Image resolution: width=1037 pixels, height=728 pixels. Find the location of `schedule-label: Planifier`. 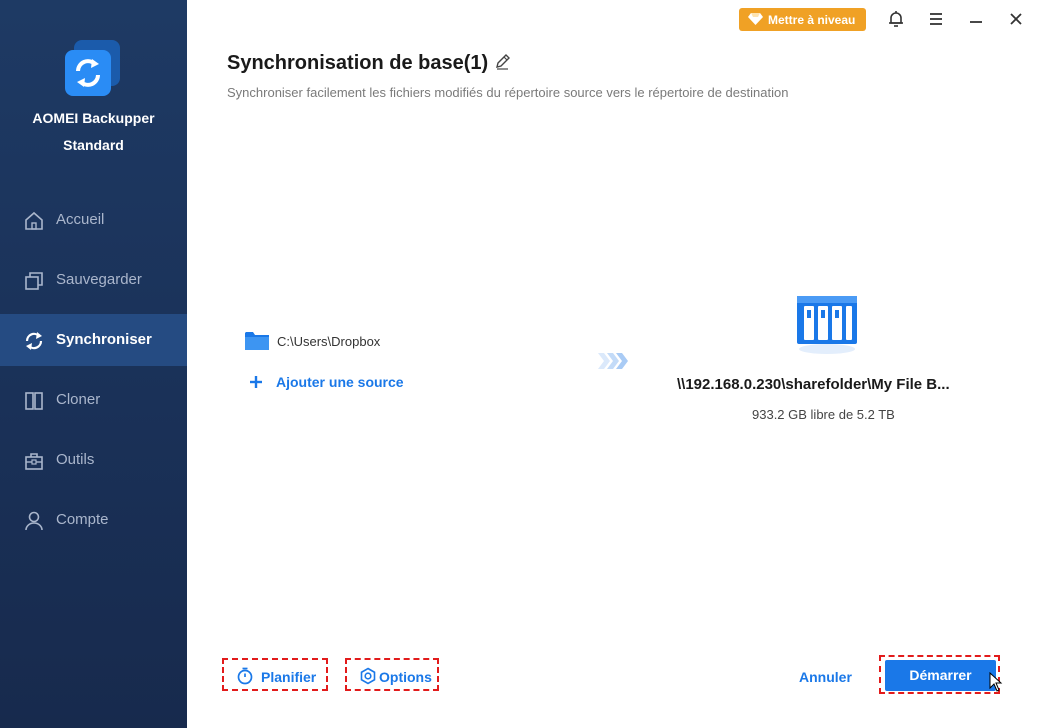

schedule-label: Planifier is located at coordinates (289, 677).